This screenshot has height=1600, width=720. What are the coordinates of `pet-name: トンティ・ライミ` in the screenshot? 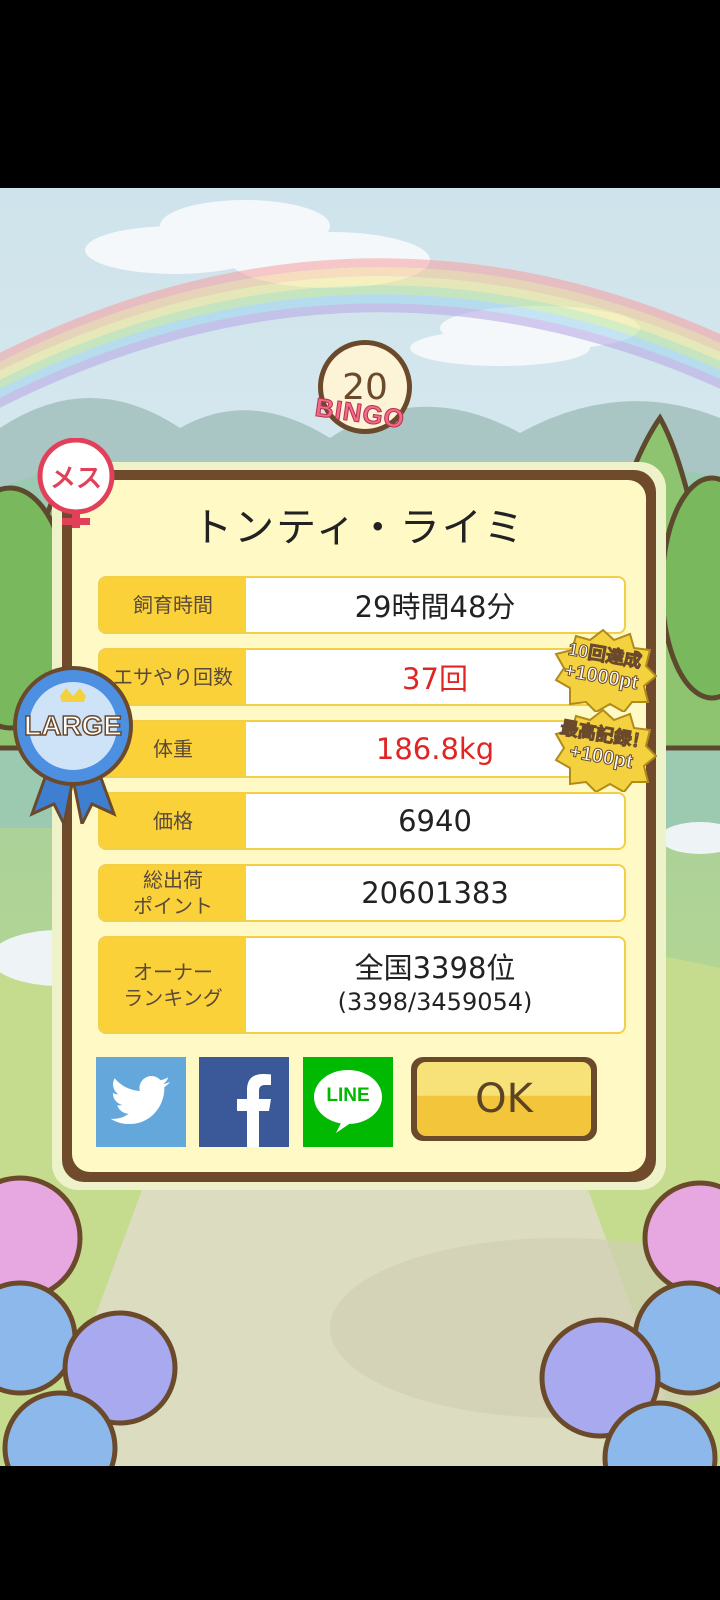 It's located at (359, 528).